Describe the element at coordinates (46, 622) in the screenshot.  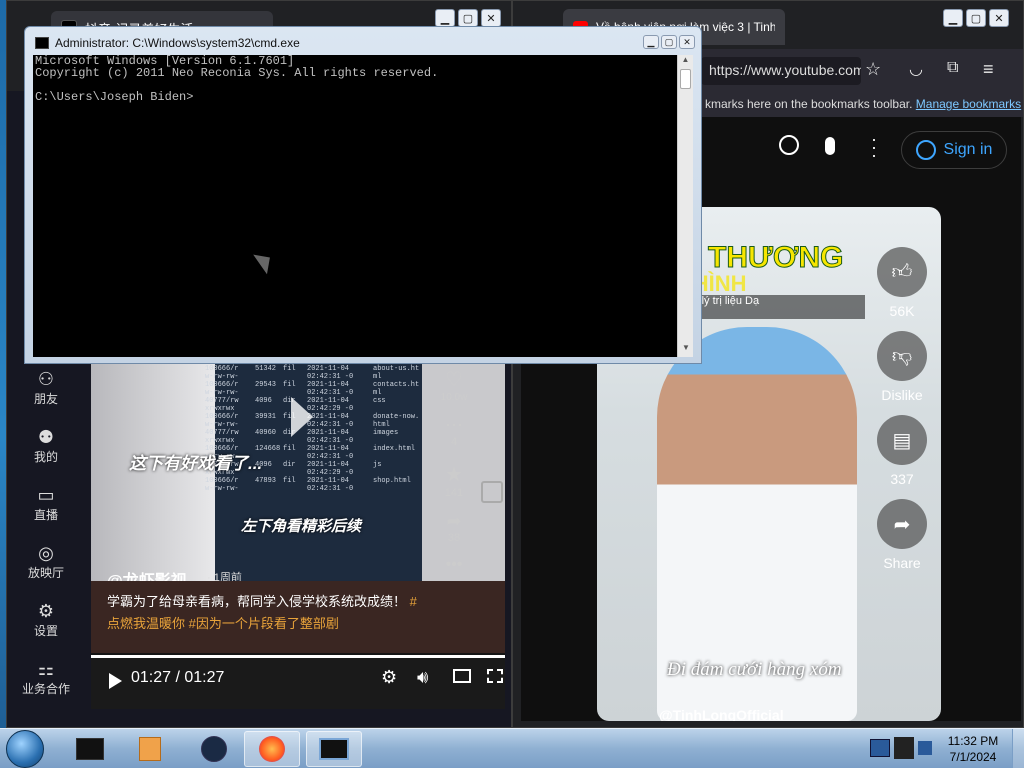
I see `sidebar-item-4: ⚙ 设置` at that location.